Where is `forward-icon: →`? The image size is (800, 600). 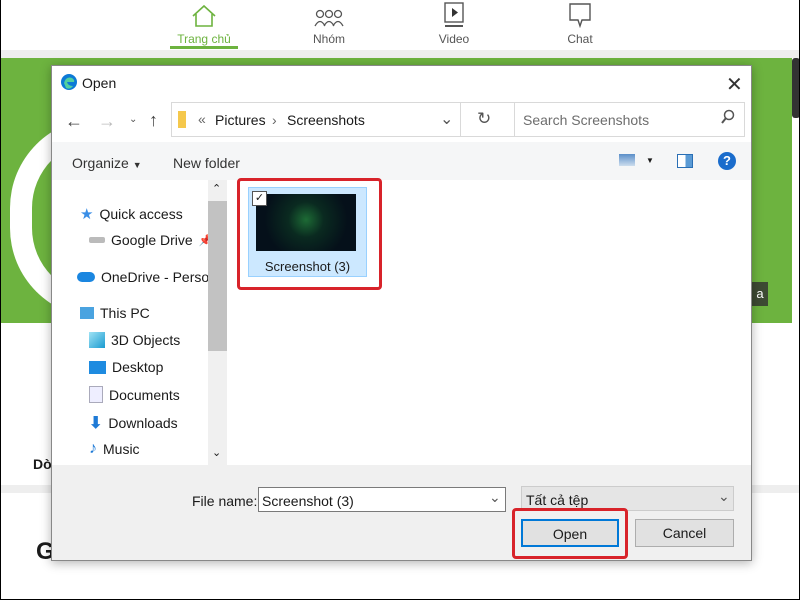 forward-icon: → is located at coordinates (107, 121).